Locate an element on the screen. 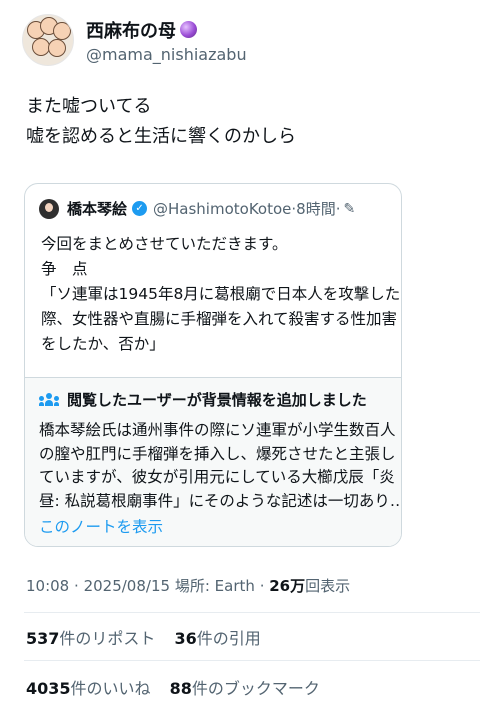 The image size is (480, 708). community-note-title: 閲覧したユーザーが背景情報を追加しました is located at coordinates (203, 399).